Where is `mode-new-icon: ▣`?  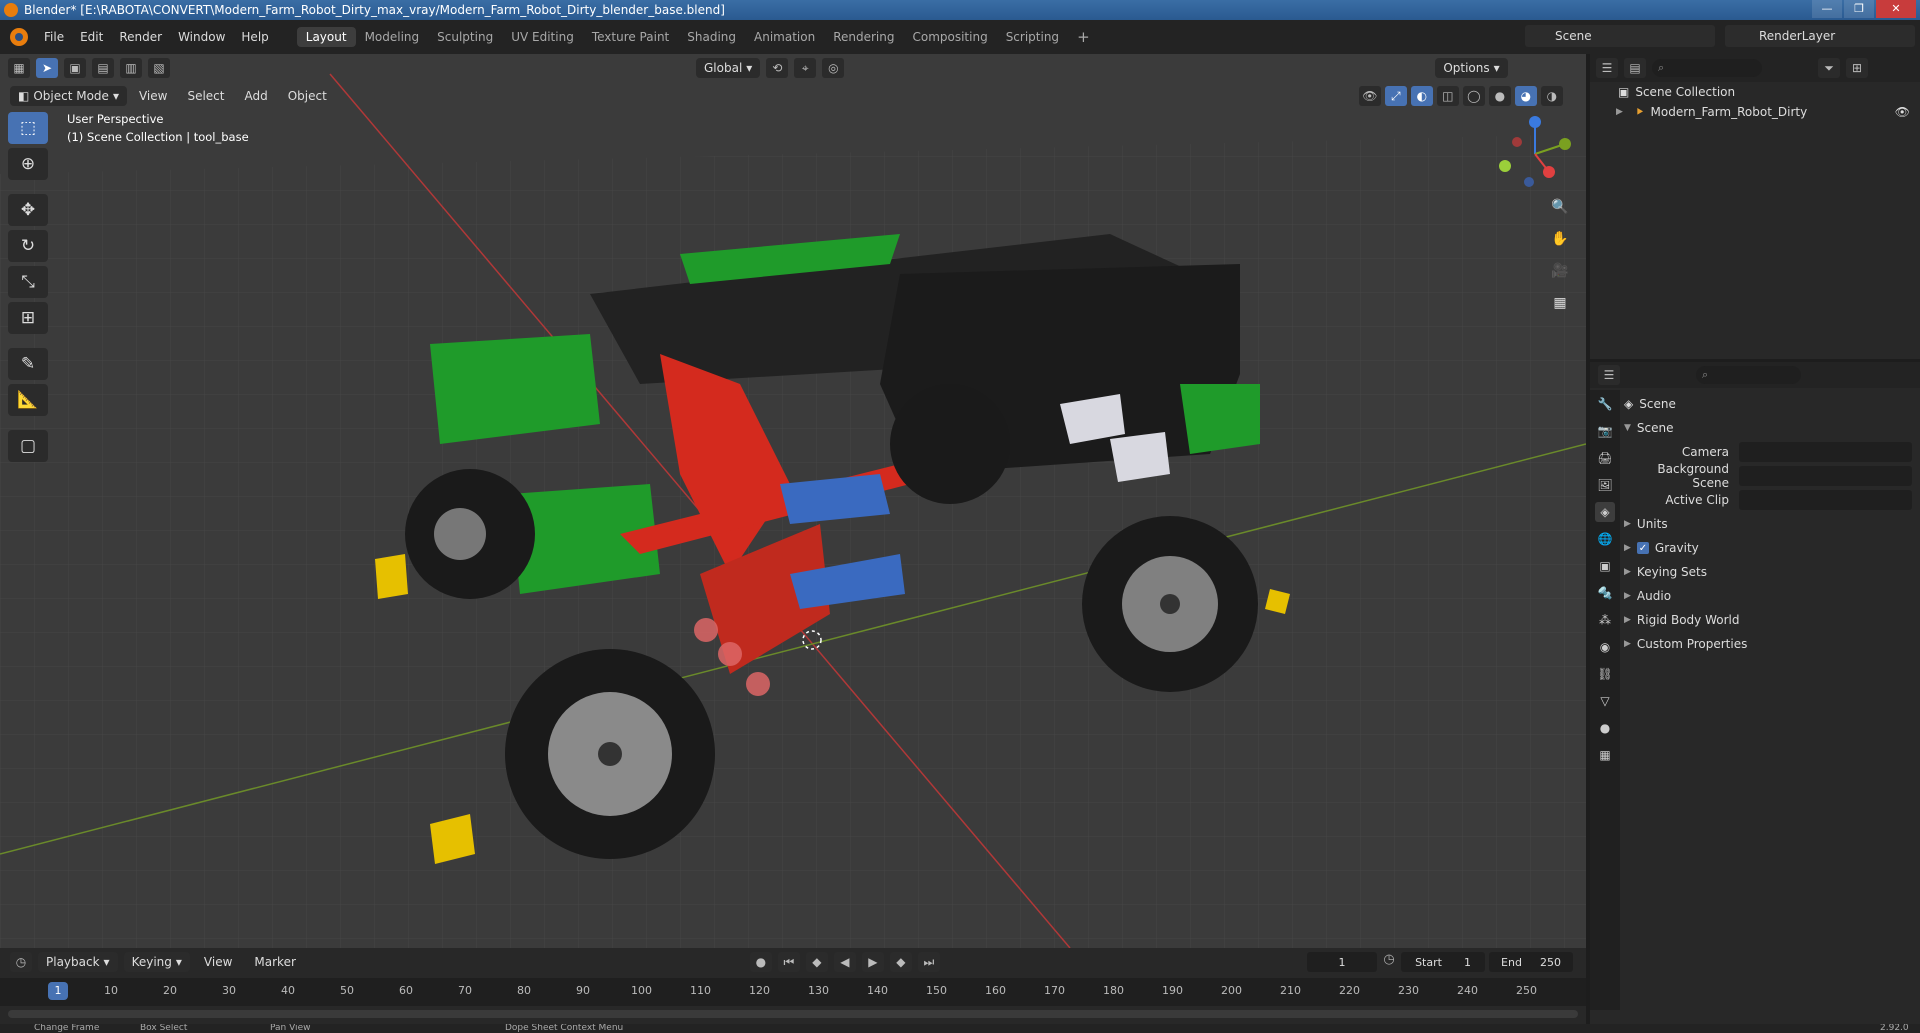 mode-new-icon: ▣ is located at coordinates (75, 68).